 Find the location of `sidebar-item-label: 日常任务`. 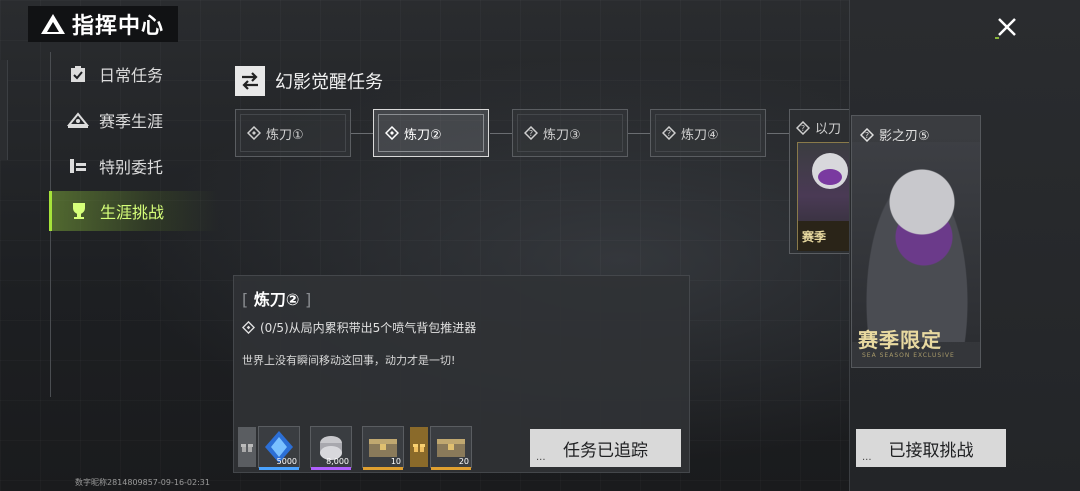

sidebar-item-label: 日常任务 is located at coordinates (131, 75).